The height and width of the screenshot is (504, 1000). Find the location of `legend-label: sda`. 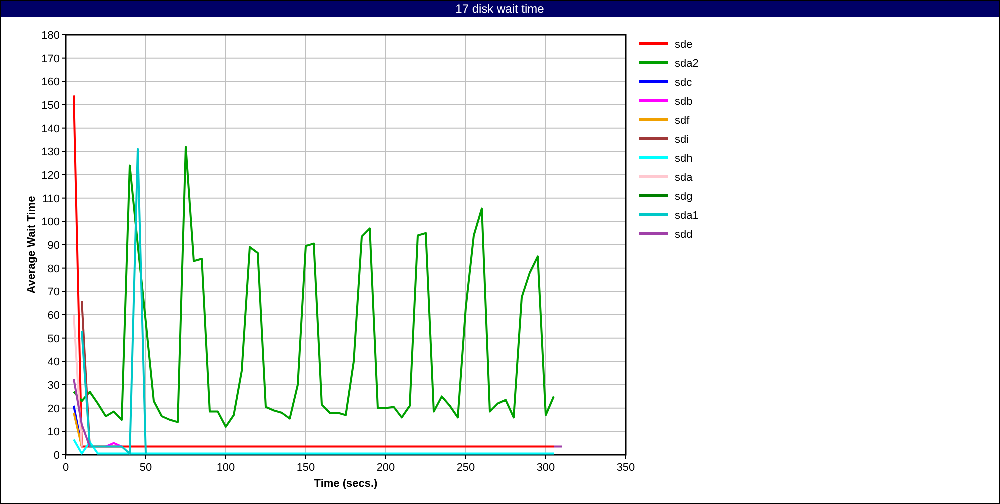

legend-label: sda is located at coordinates (684, 178).